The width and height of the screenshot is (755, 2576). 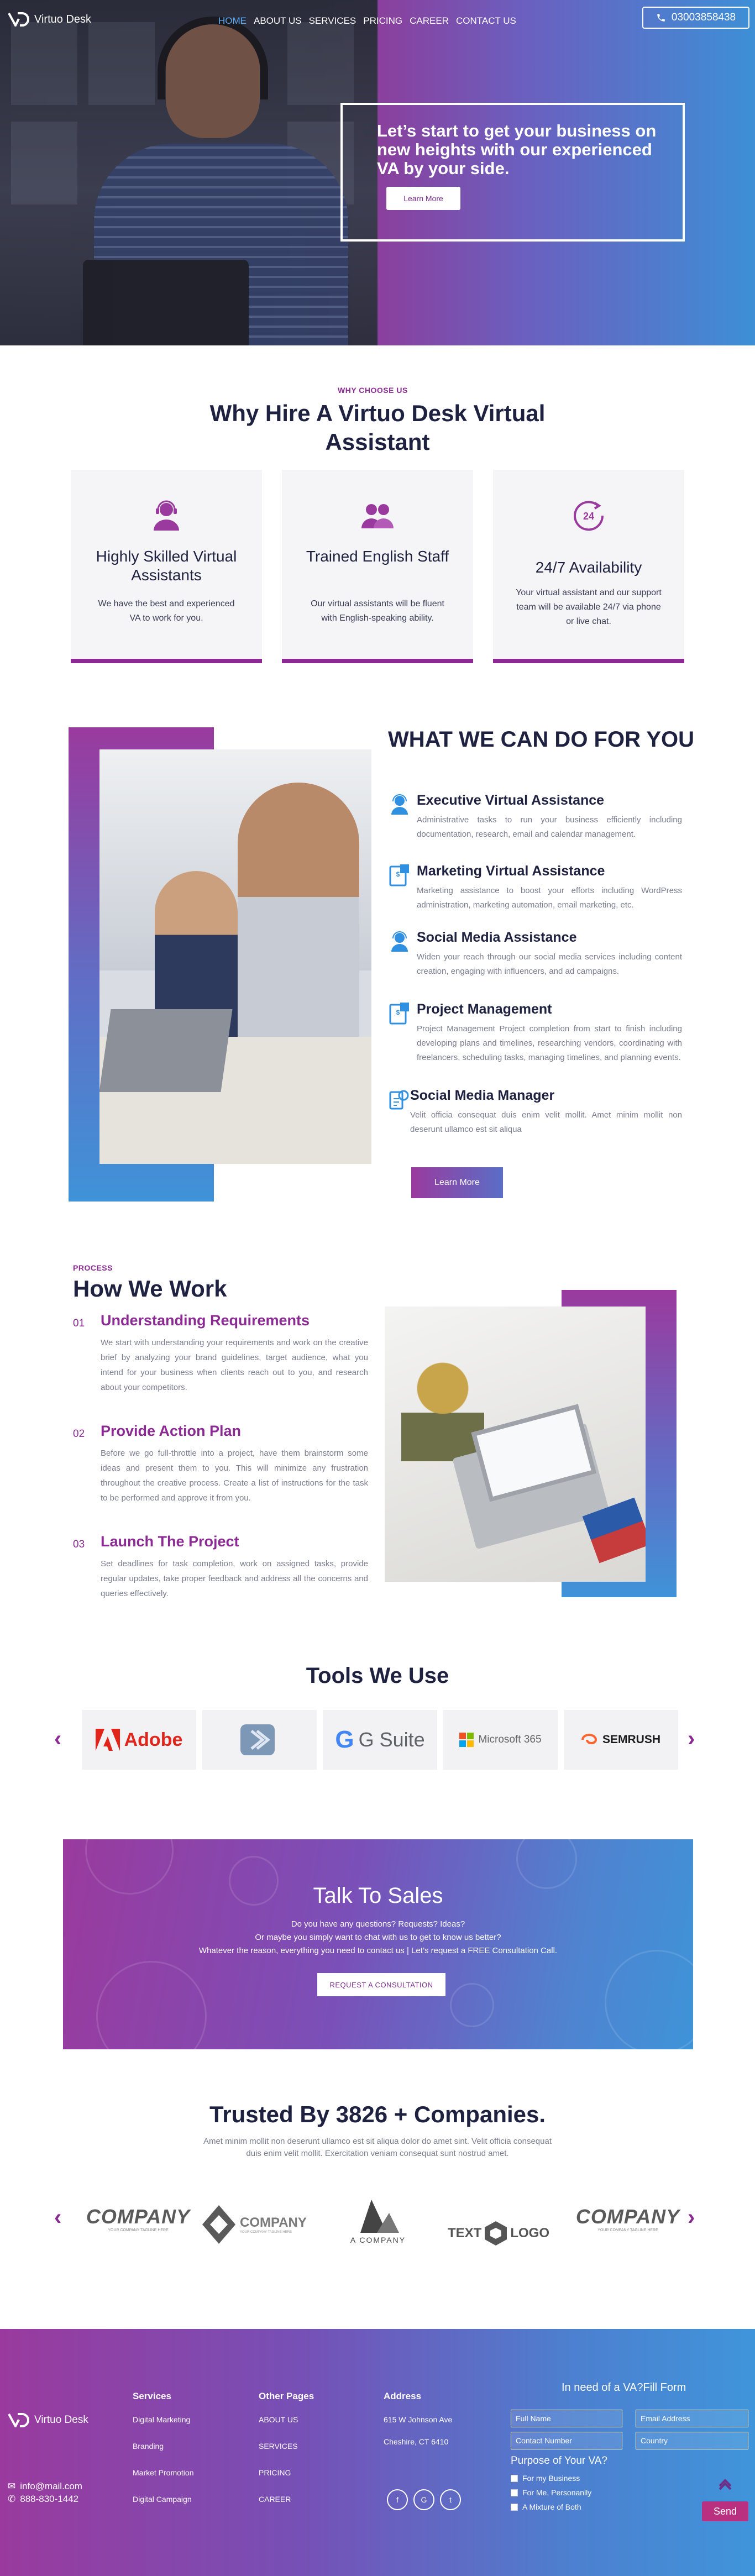 What do you see at coordinates (691, 1739) in the screenshot?
I see `tools-next-arrow: ›` at bounding box center [691, 1739].